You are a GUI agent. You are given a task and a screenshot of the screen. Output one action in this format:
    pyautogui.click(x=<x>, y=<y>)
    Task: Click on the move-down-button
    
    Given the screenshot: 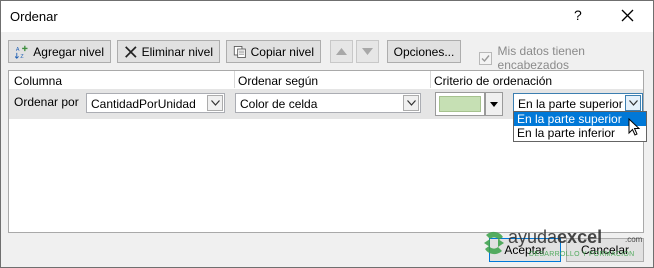 What is the action you would take?
    pyautogui.click(x=367, y=51)
    